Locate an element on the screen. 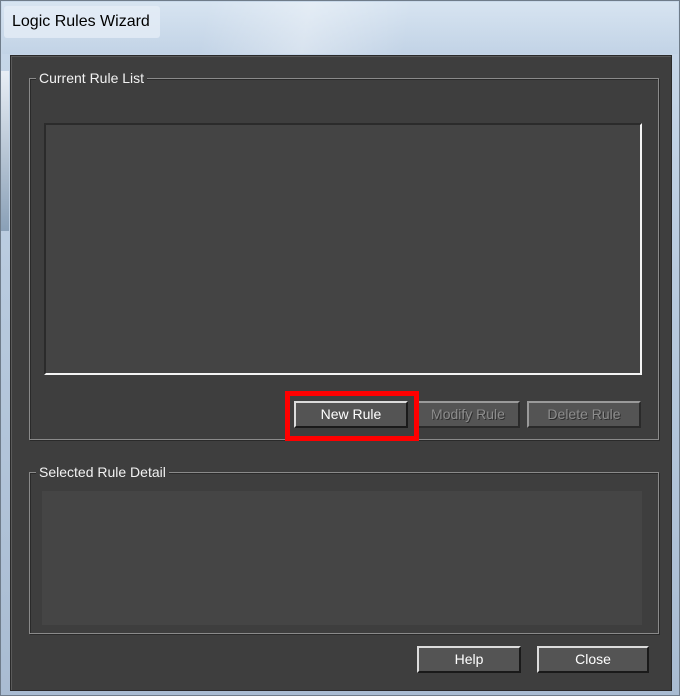 Image resolution: width=680 pixels, height=696 pixels. help-button: Help is located at coordinates (469, 659).